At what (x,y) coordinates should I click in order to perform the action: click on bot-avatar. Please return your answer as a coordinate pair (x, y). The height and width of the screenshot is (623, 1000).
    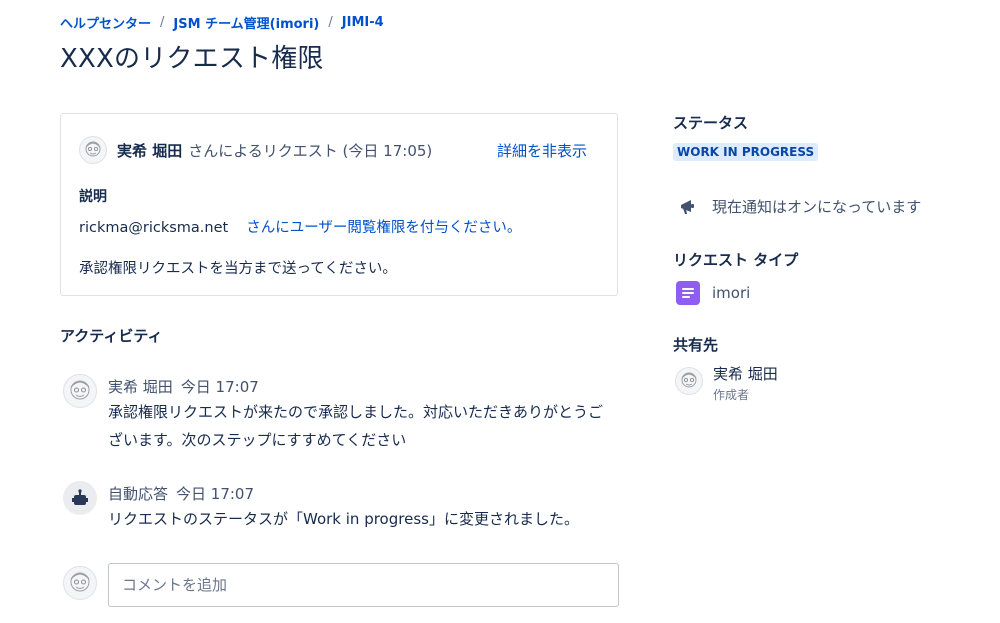
    Looking at the image, I should click on (80, 498).